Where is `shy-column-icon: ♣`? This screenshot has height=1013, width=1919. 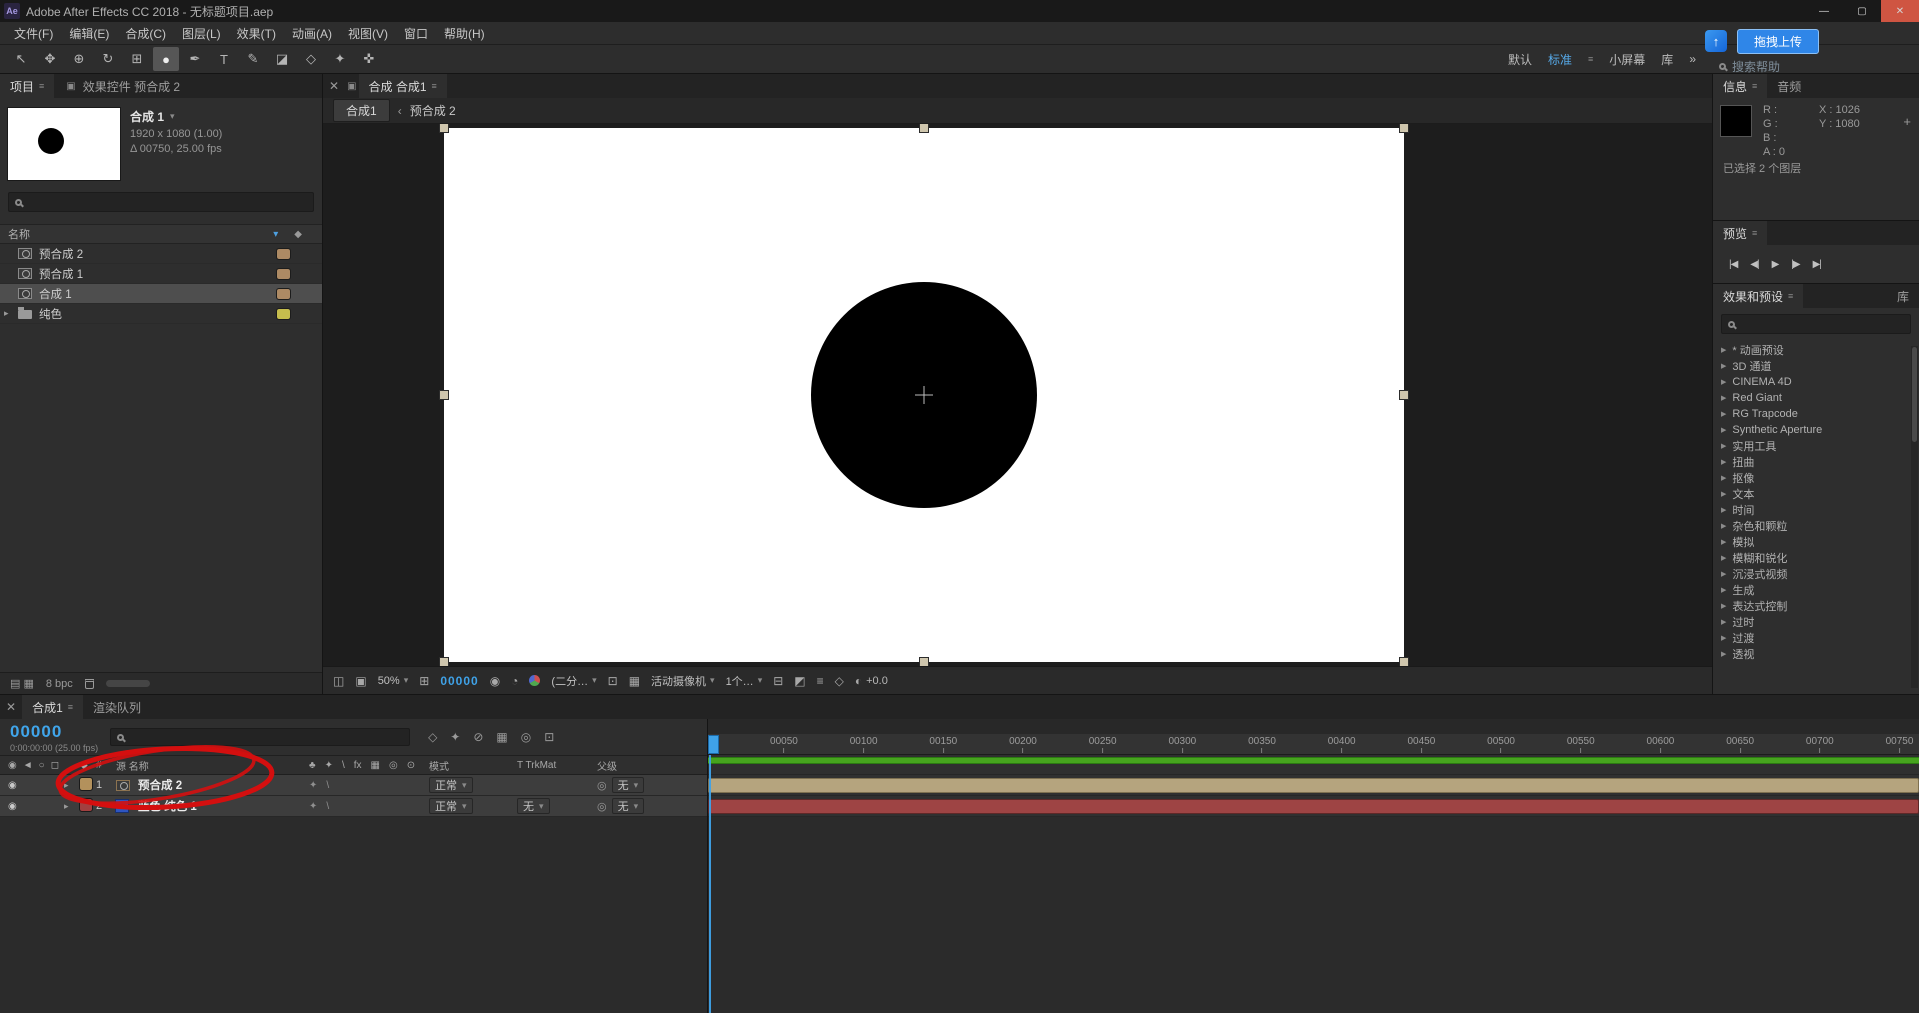 shy-column-icon: ♣ is located at coordinates (312, 765).